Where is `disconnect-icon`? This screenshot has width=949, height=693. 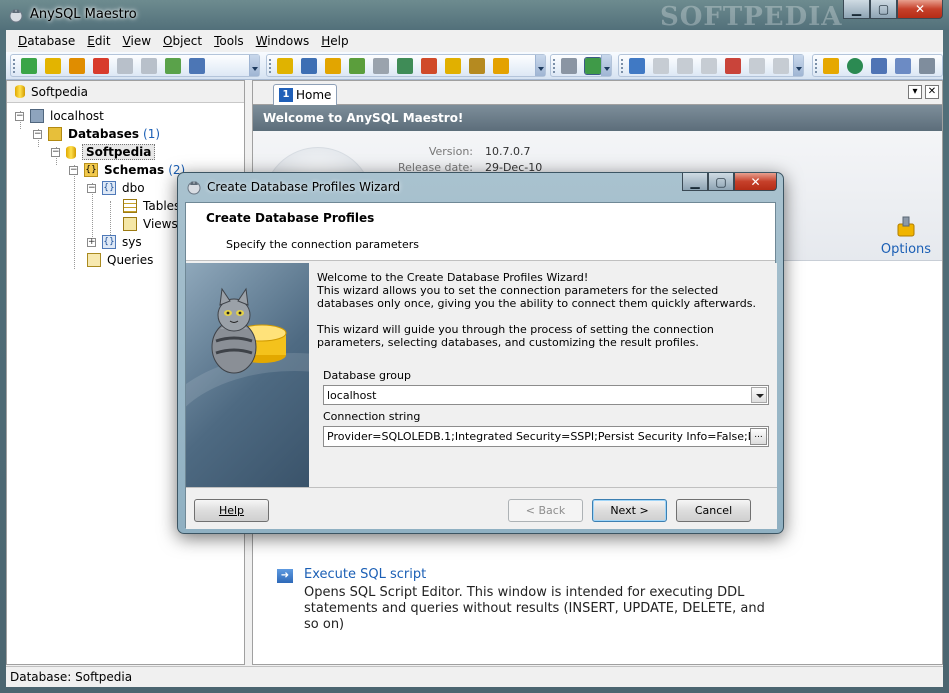 disconnect-icon is located at coordinates (149, 65).